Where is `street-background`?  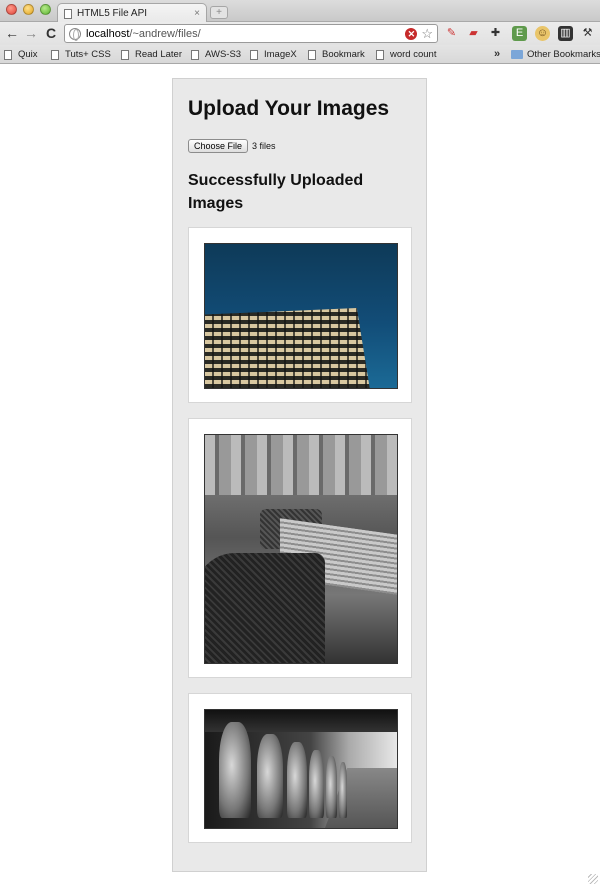 street-background is located at coordinates (301, 465).